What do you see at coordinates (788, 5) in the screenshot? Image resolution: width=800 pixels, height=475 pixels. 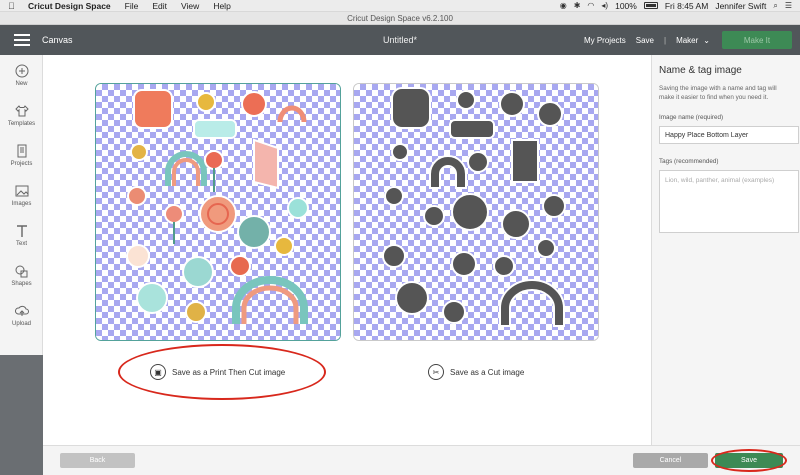 I see `menu-list-icon: ☰` at bounding box center [788, 5].